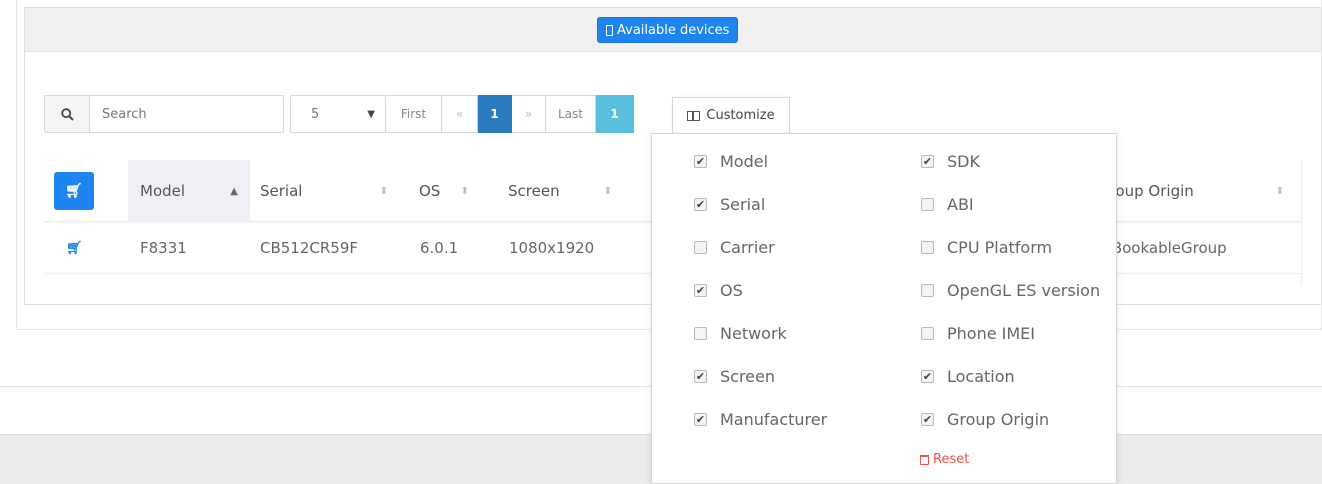  I want to click on column-toggle-serial: ✔ Serial, so click(729, 204).